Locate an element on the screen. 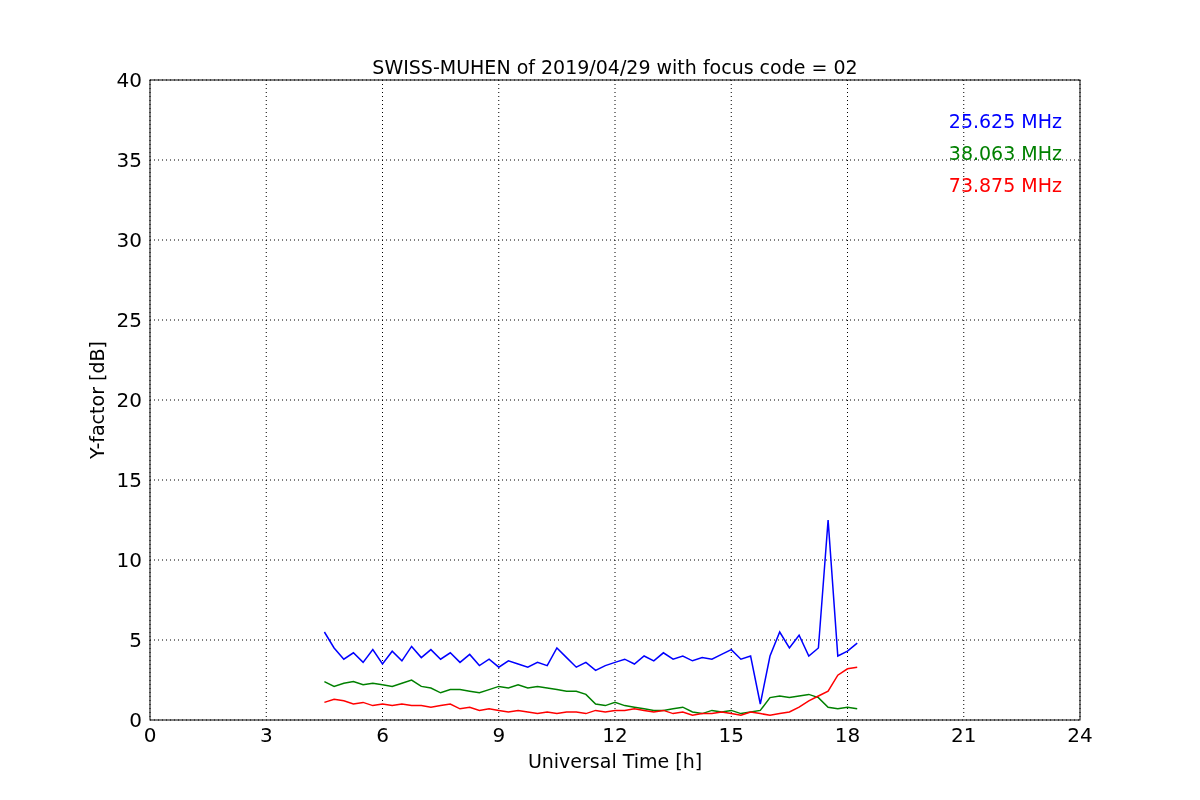  tick-label: 30 is located at coordinates (129, 240).